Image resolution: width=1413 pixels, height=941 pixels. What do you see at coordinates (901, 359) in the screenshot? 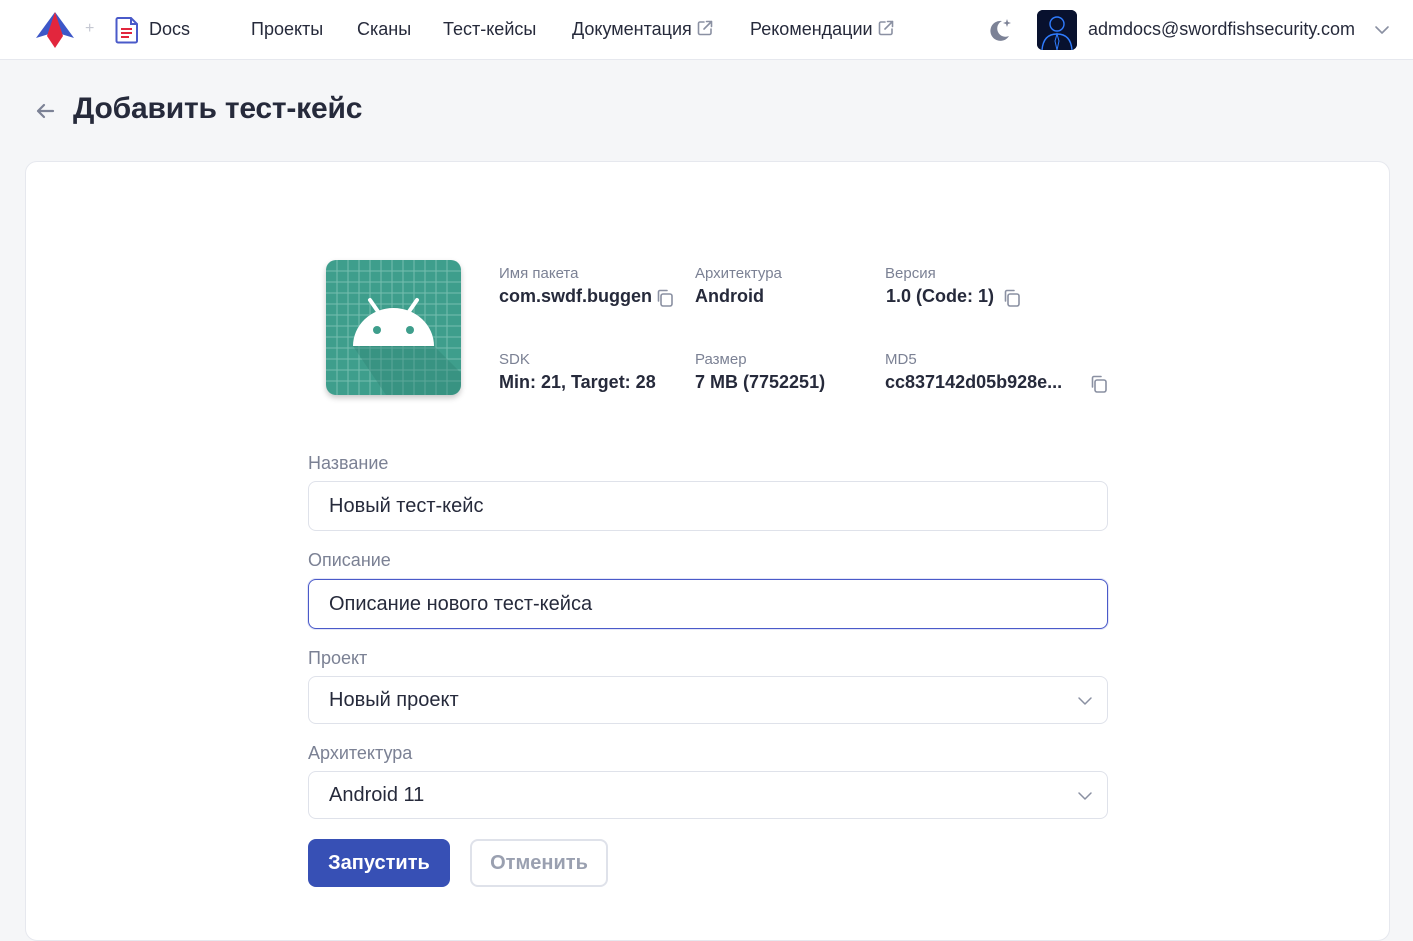
I see `md5-label: MD5` at bounding box center [901, 359].